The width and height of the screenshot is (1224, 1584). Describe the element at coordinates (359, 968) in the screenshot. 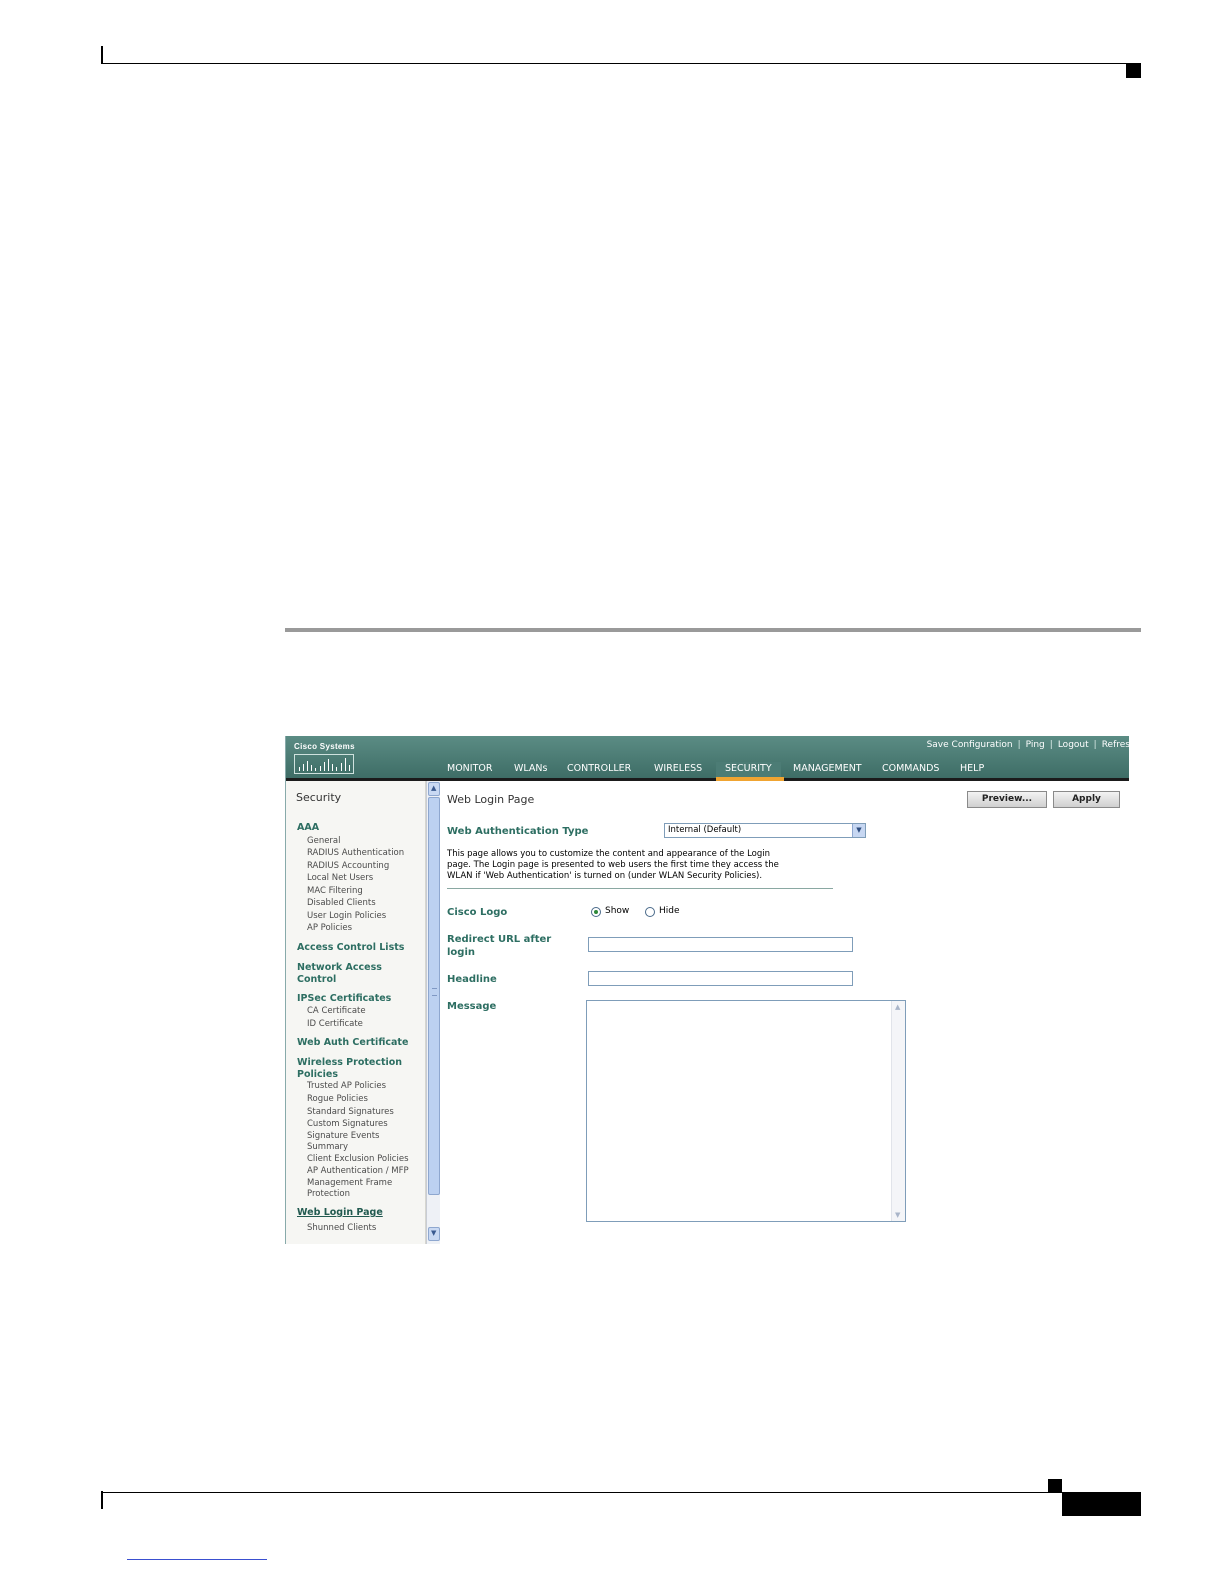

I see `sidebar-network-access-control-line1: Network Access` at that location.